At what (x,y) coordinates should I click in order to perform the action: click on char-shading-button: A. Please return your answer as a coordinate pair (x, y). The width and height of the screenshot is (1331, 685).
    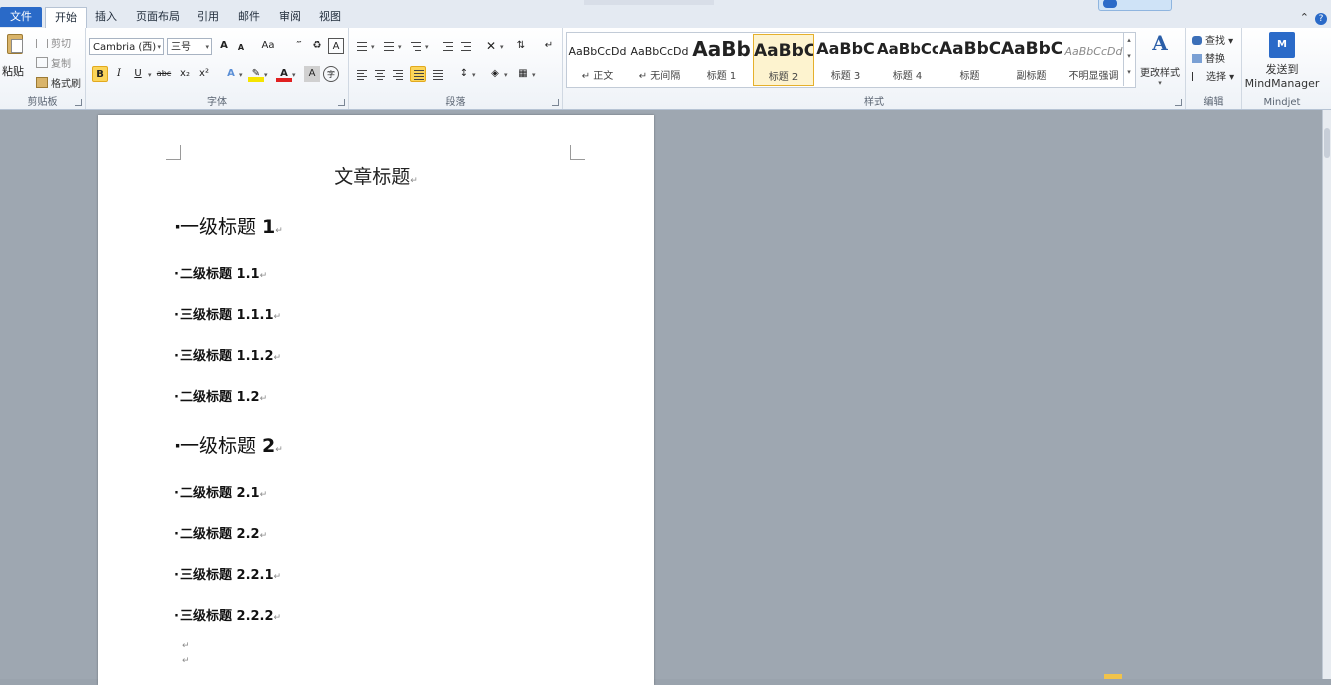
    Looking at the image, I should click on (312, 74).